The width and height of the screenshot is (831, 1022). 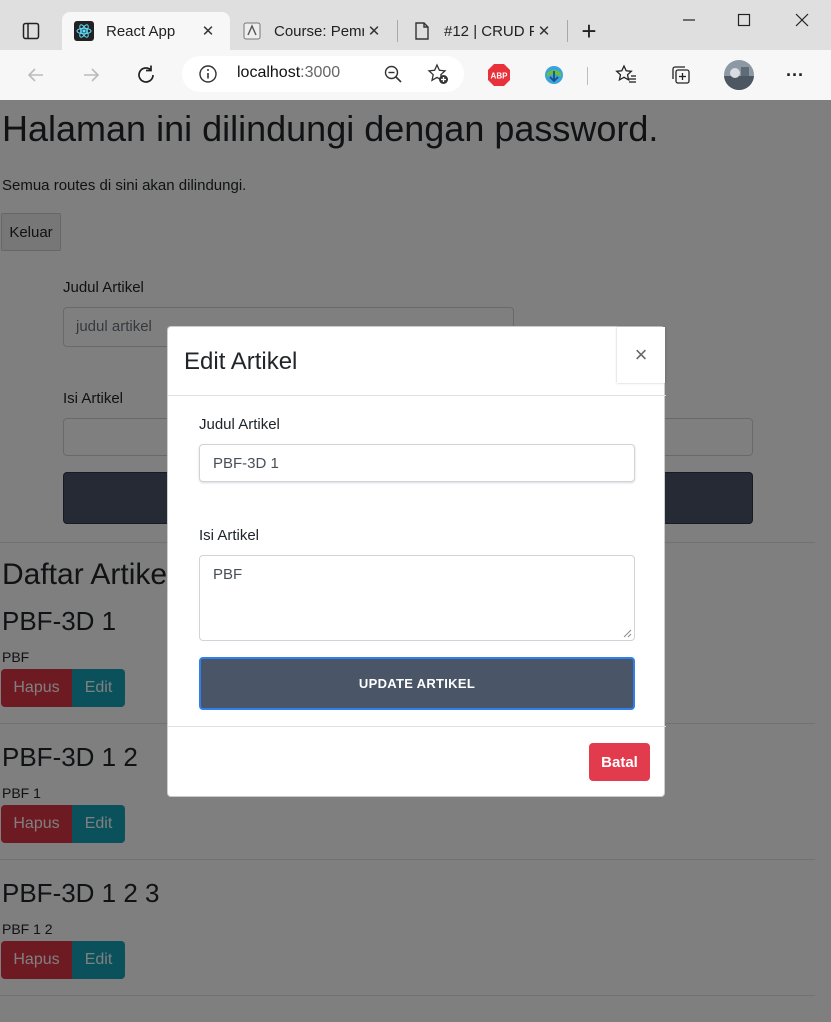 What do you see at coordinates (319, 31) in the screenshot?
I see `tab-title: Course: Pemr` at bounding box center [319, 31].